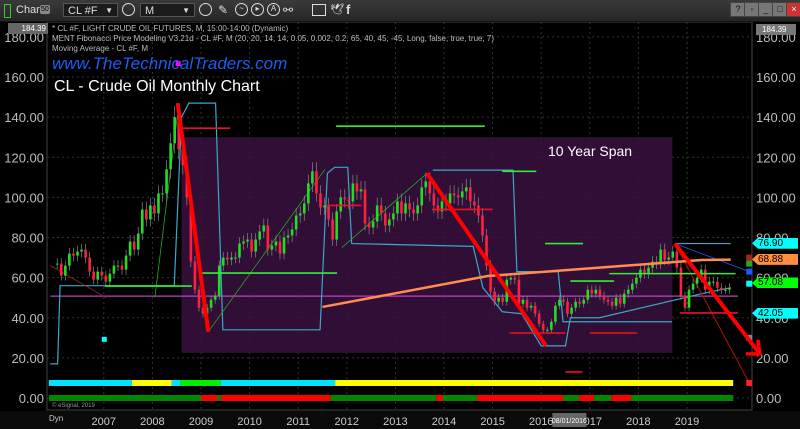 Image resolution: width=800 pixels, height=429 pixels. What do you see at coordinates (569, 421) in the screenshot?
I see `cursor-date-label: 08/01/2016` at bounding box center [569, 421].